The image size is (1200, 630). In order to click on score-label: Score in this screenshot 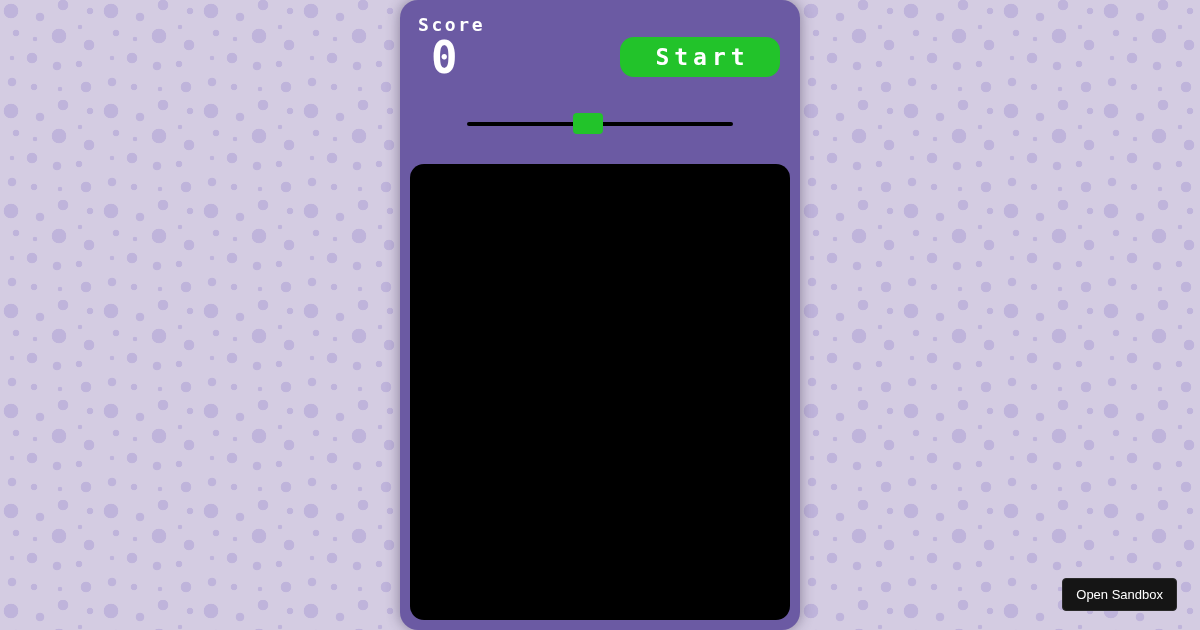, I will do `click(452, 25)`.